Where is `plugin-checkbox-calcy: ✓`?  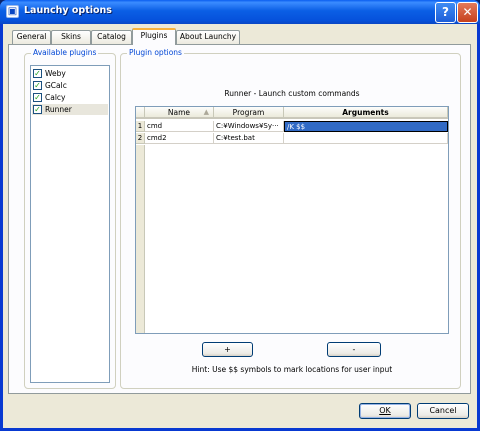 plugin-checkbox-calcy: ✓ is located at coordinates (37, 97).